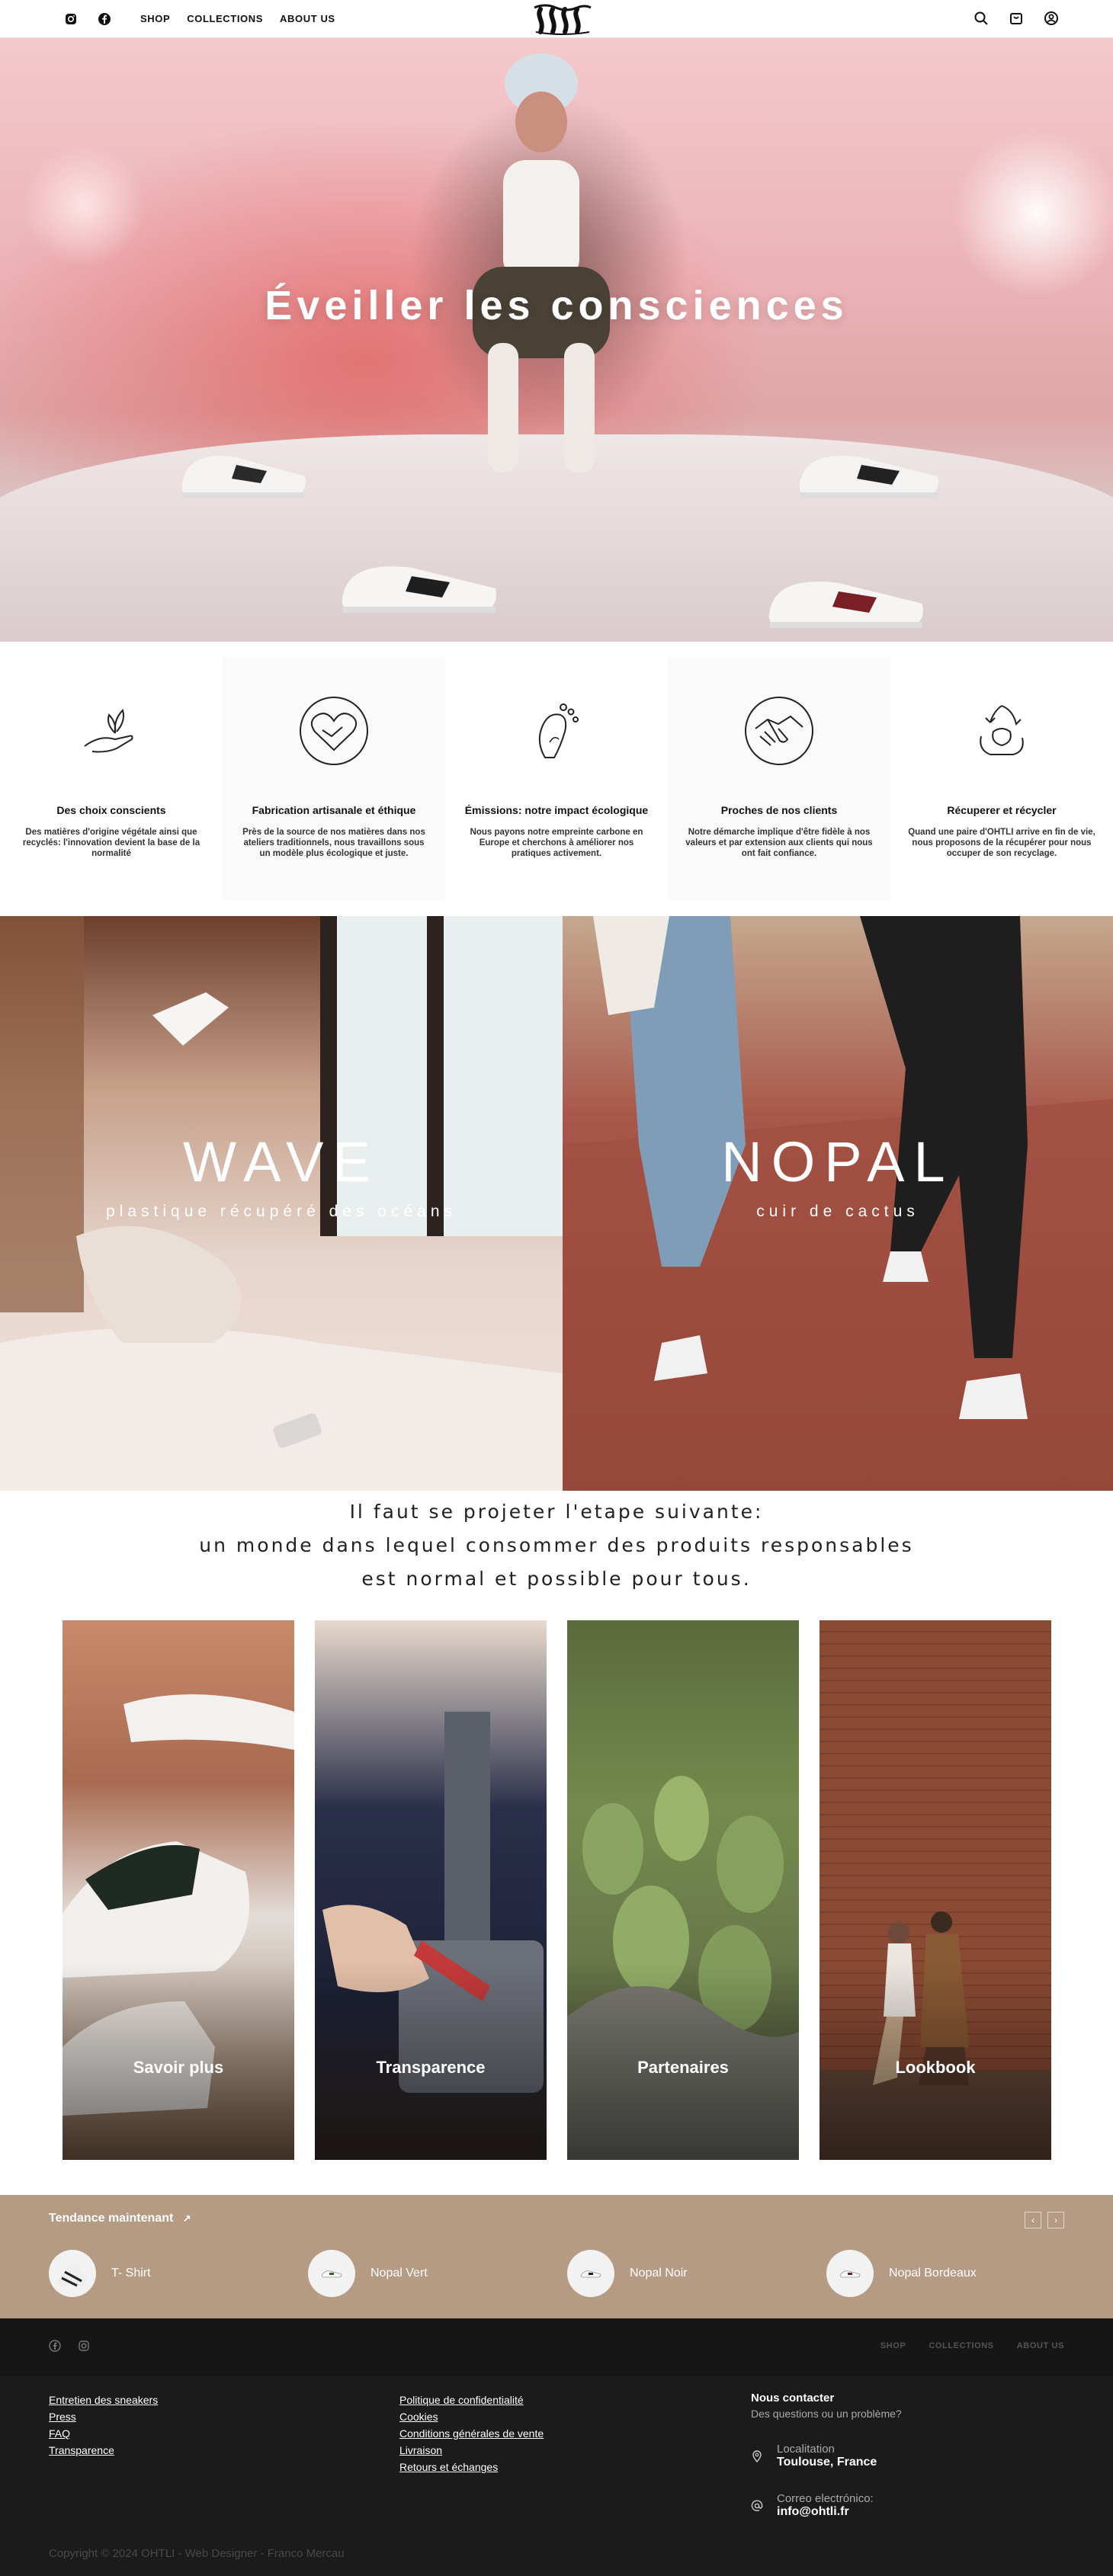 The image size is (1113, 2576). What do you see at coordinates (1002, 730) in the screenshot?
I see `recycle-icon` at bounding box center [1002, 730].